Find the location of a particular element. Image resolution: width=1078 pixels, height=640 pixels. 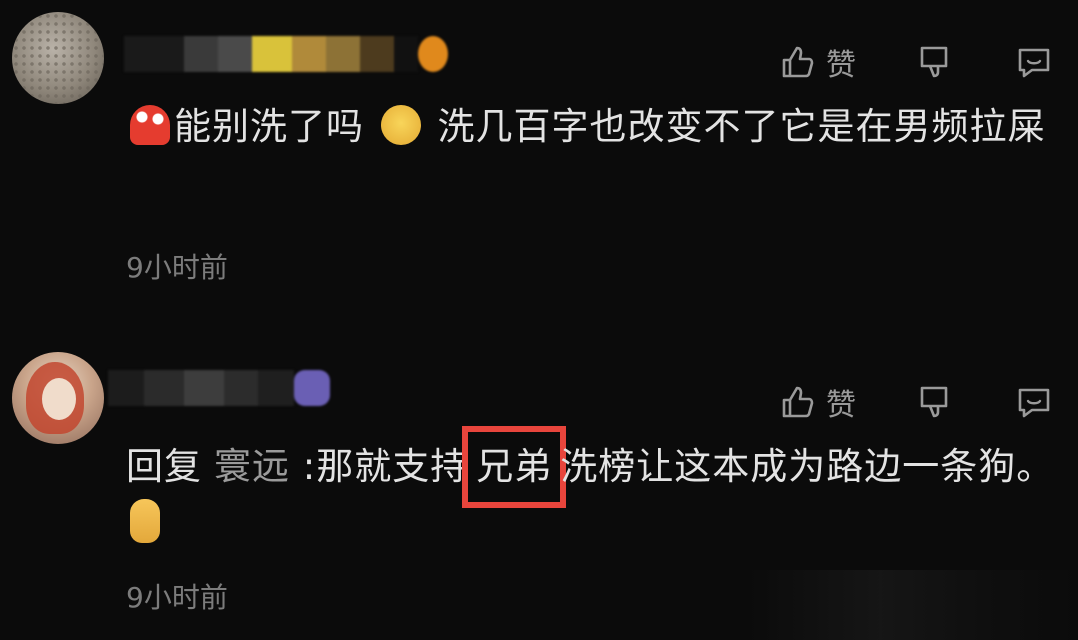

background-artifact is located at coordinates (913, 605).